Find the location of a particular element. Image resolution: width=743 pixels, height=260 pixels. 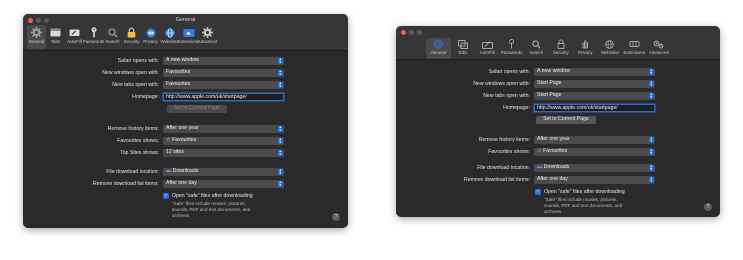

new-windows-row: New windows open with: Start Page ▴ ▾ is located at coordinates (558, 84).